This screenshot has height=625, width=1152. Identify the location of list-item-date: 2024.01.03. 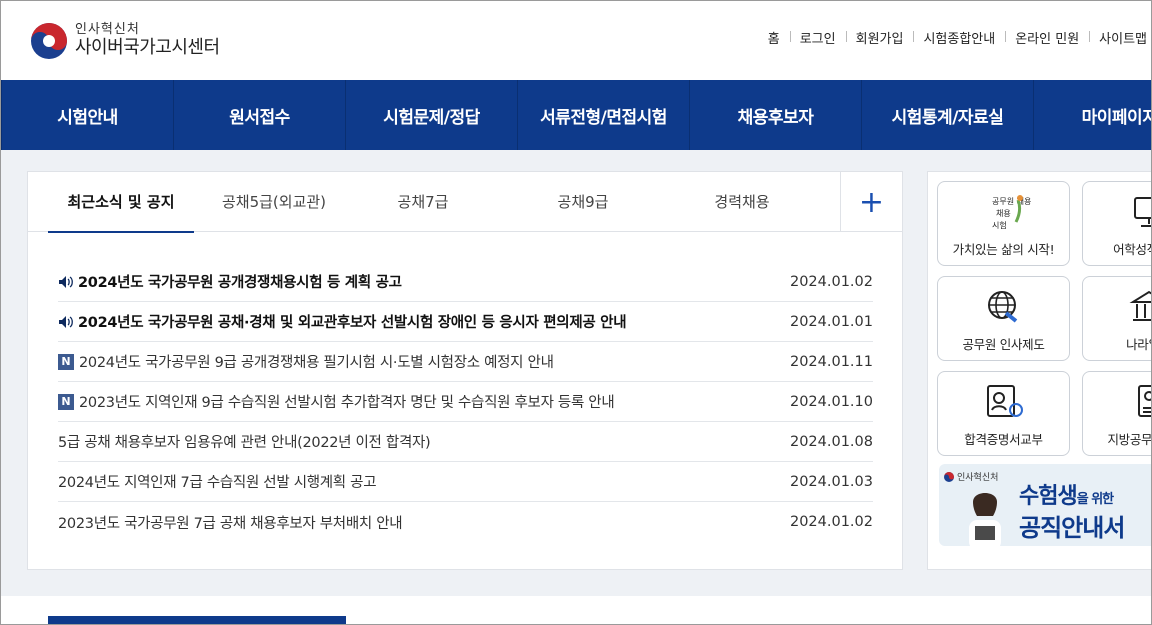
(831, 481).